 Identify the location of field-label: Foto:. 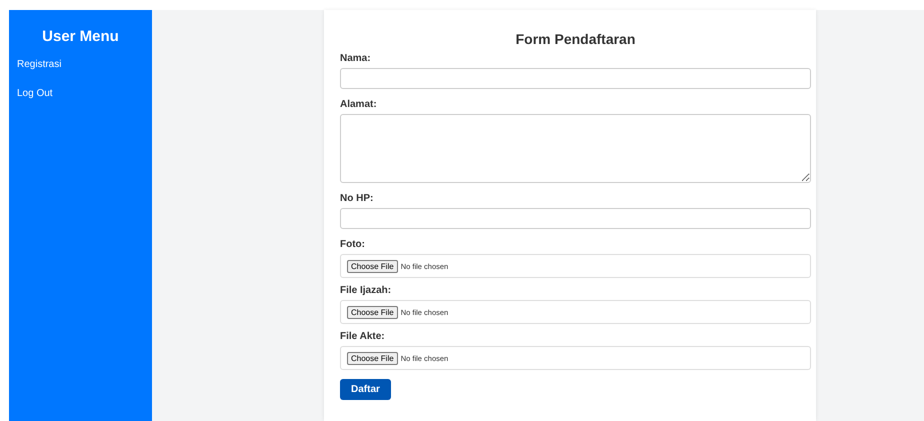
(352, 245).